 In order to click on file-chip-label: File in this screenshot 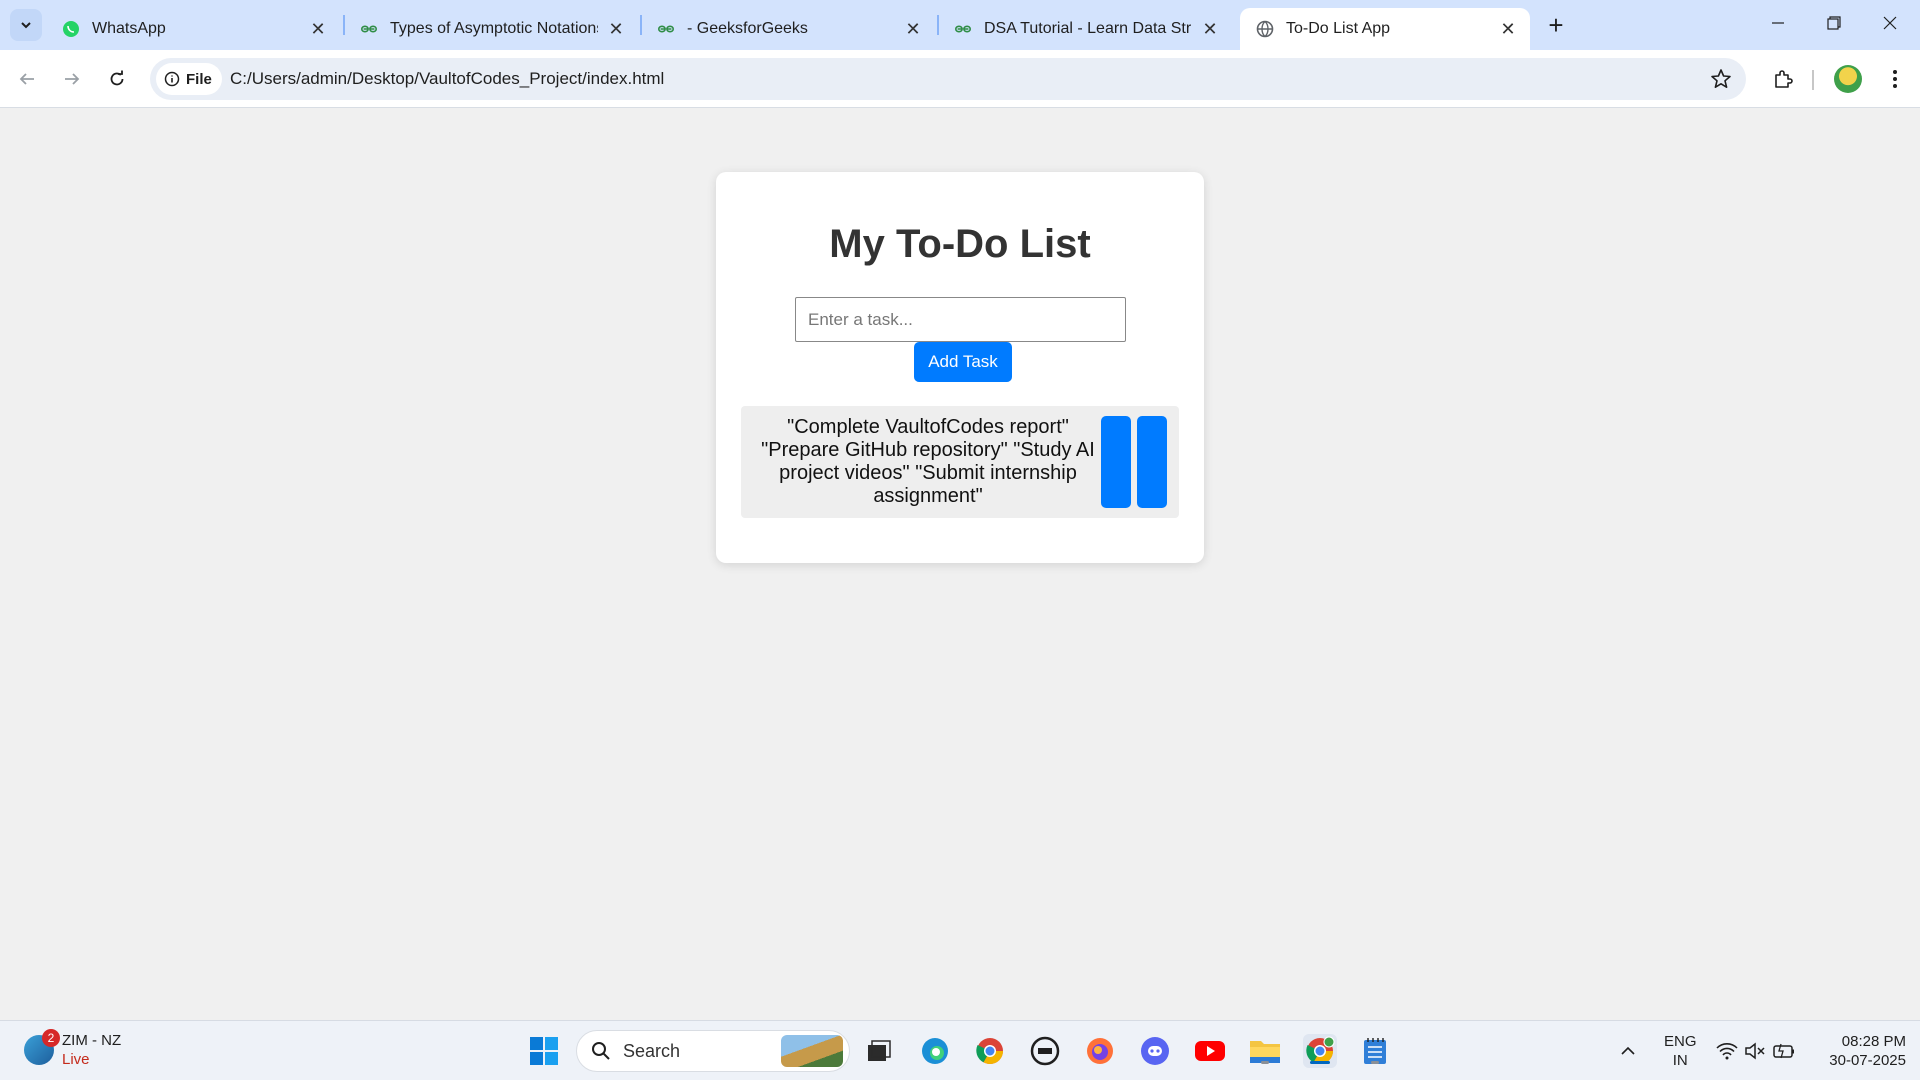, I will do `click(199, 79)`.